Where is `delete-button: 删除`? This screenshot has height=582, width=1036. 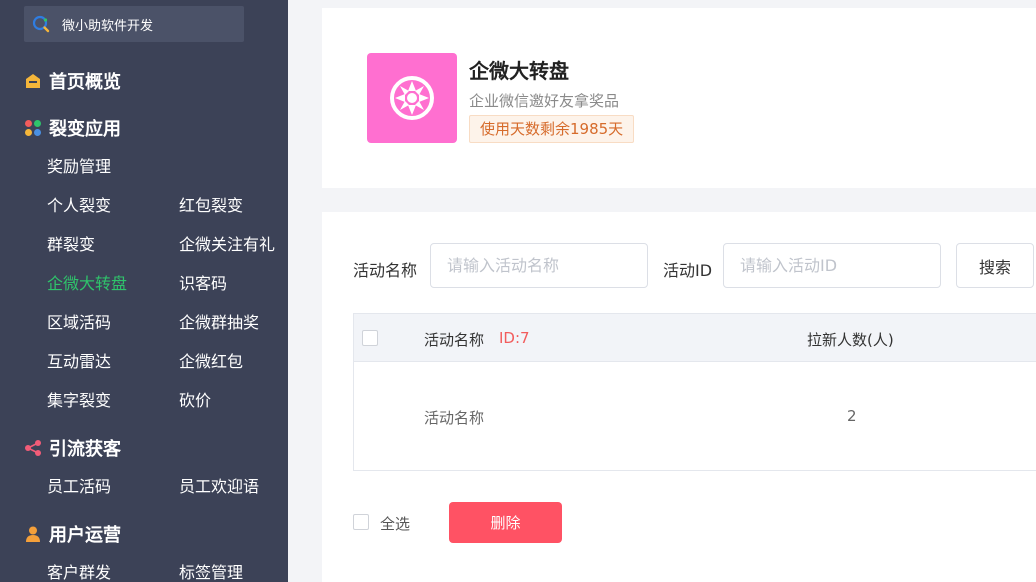 delete-button: 删除 is located at coordinates (505, 522).